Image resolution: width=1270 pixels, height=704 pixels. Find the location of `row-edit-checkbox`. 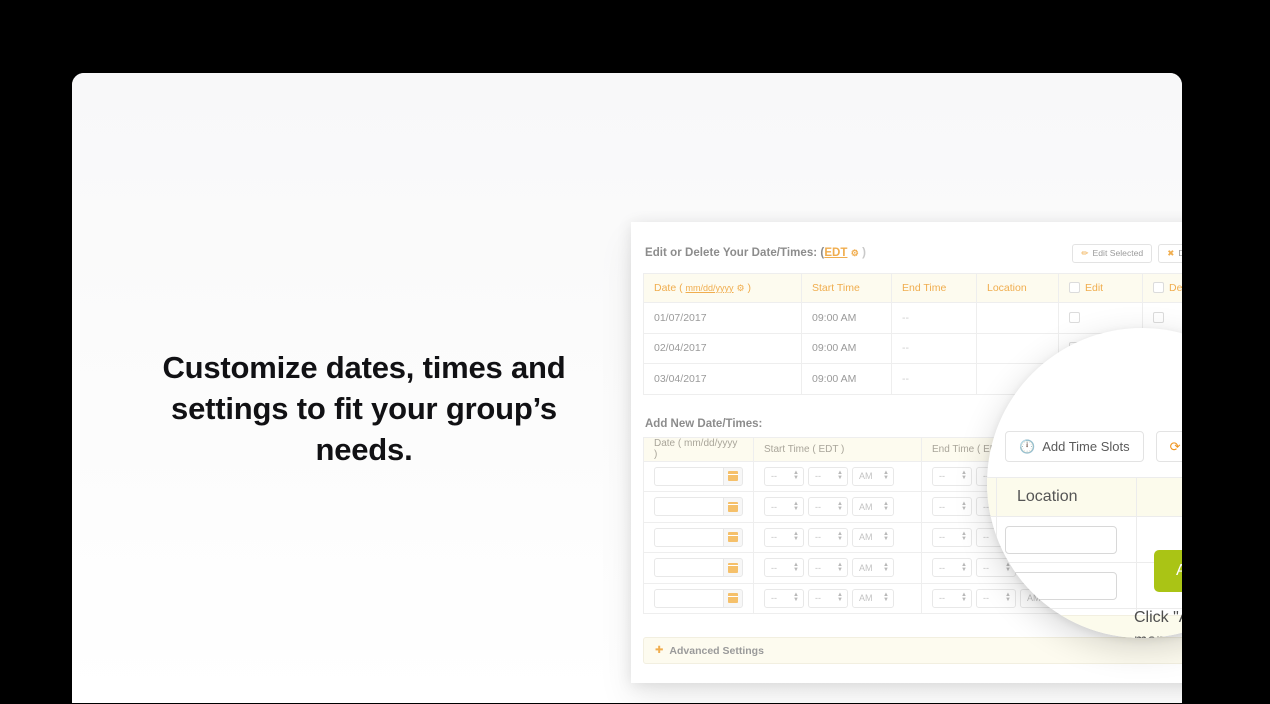

row-edit-checkbox is located at coordinates (1074, 317).